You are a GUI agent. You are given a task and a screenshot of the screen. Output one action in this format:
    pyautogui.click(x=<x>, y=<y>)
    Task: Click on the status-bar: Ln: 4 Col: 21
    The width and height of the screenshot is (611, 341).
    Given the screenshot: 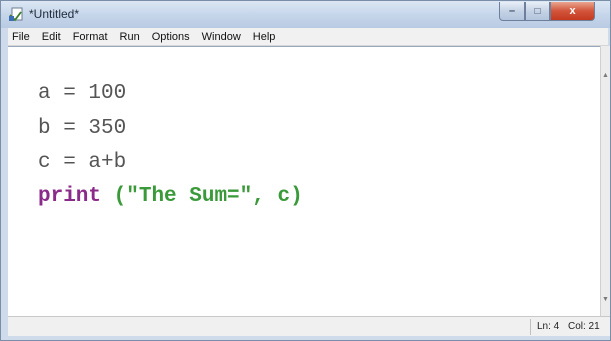 What is the action you would take?
    pyautogui.click(x=309, y=326)
    